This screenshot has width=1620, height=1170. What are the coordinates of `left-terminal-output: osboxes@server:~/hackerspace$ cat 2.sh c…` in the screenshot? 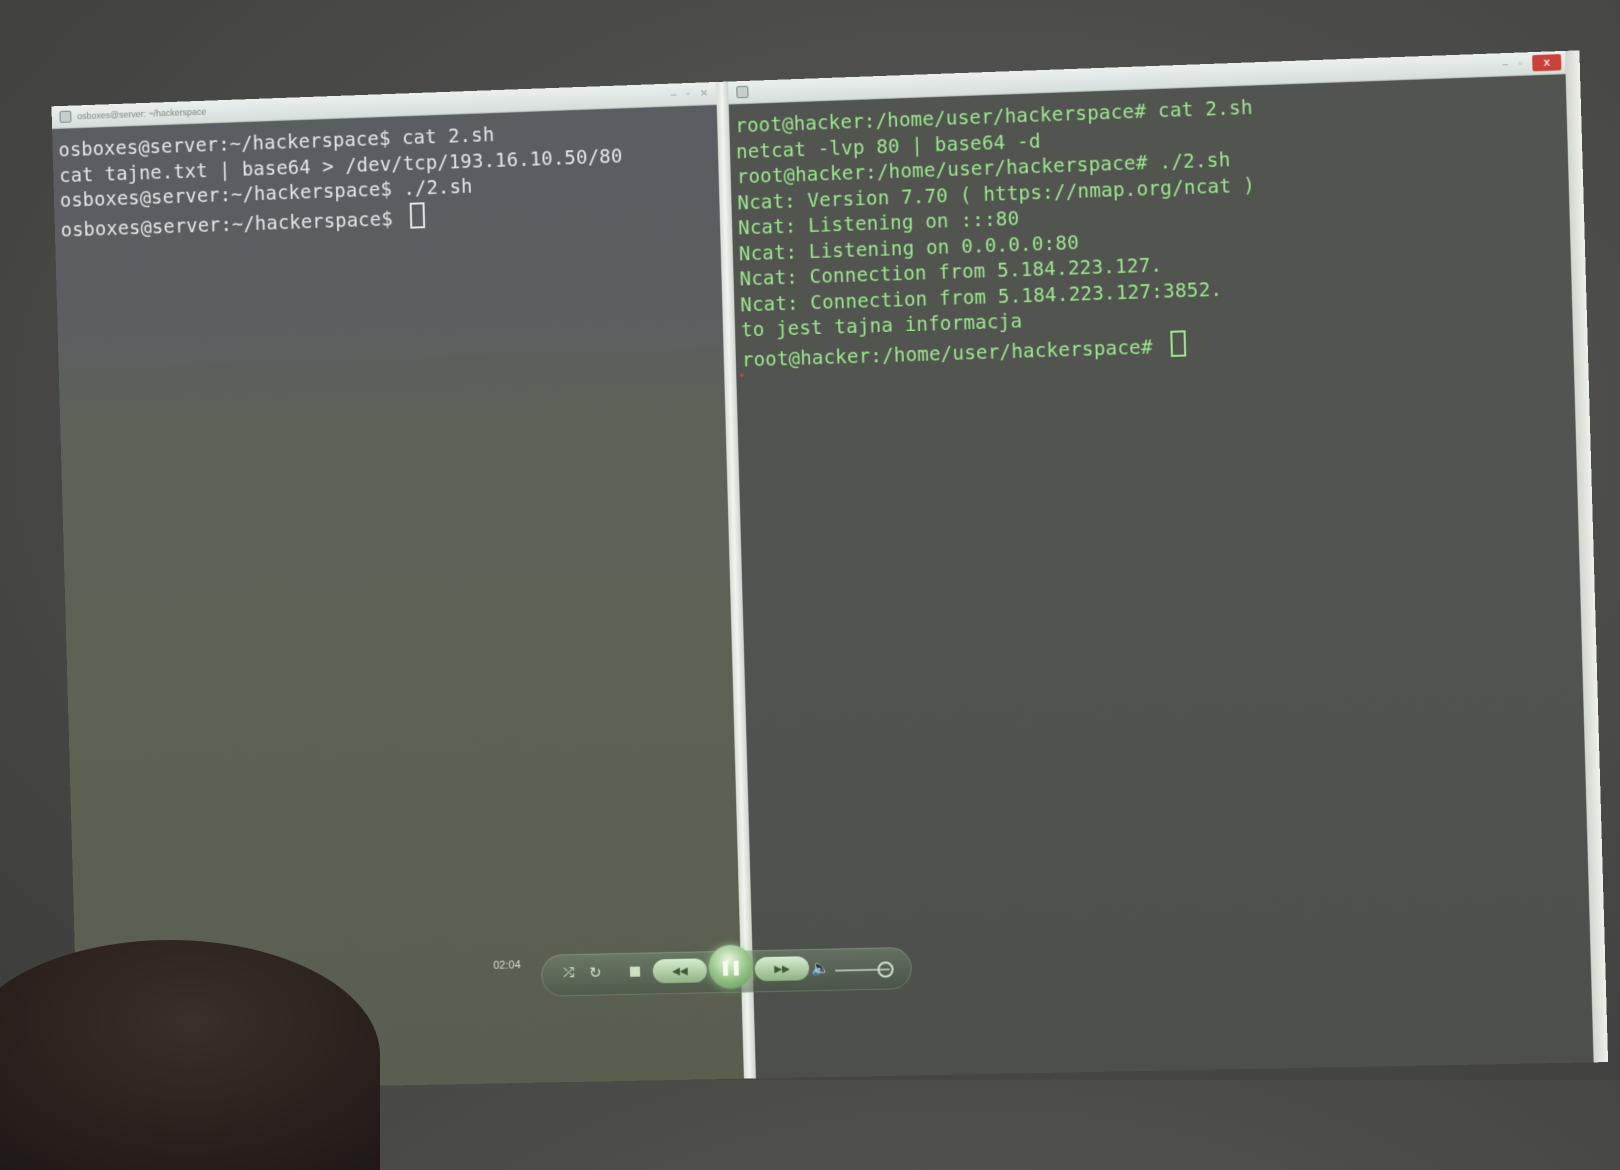 It's located at (386, 174).